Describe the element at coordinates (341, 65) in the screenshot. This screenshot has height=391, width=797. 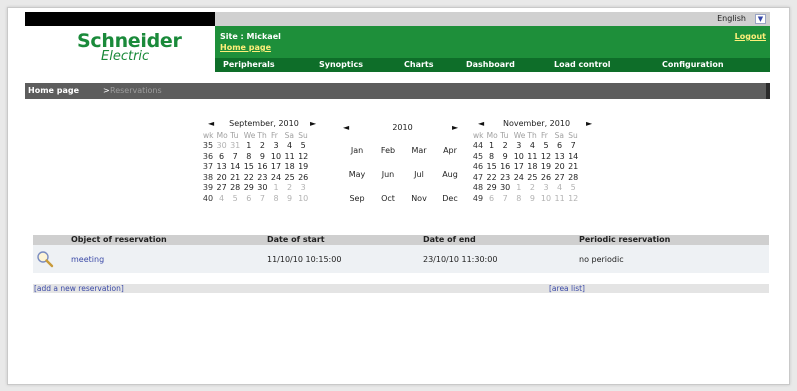
I see `nav-synoptics: Synoptics` at that location.